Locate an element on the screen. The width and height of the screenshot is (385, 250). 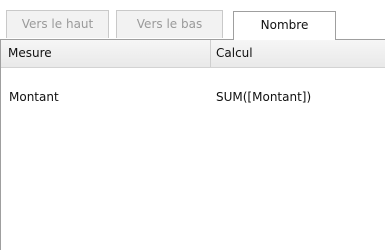
cell-mesure: Montant is located at coordinates (34, 97).